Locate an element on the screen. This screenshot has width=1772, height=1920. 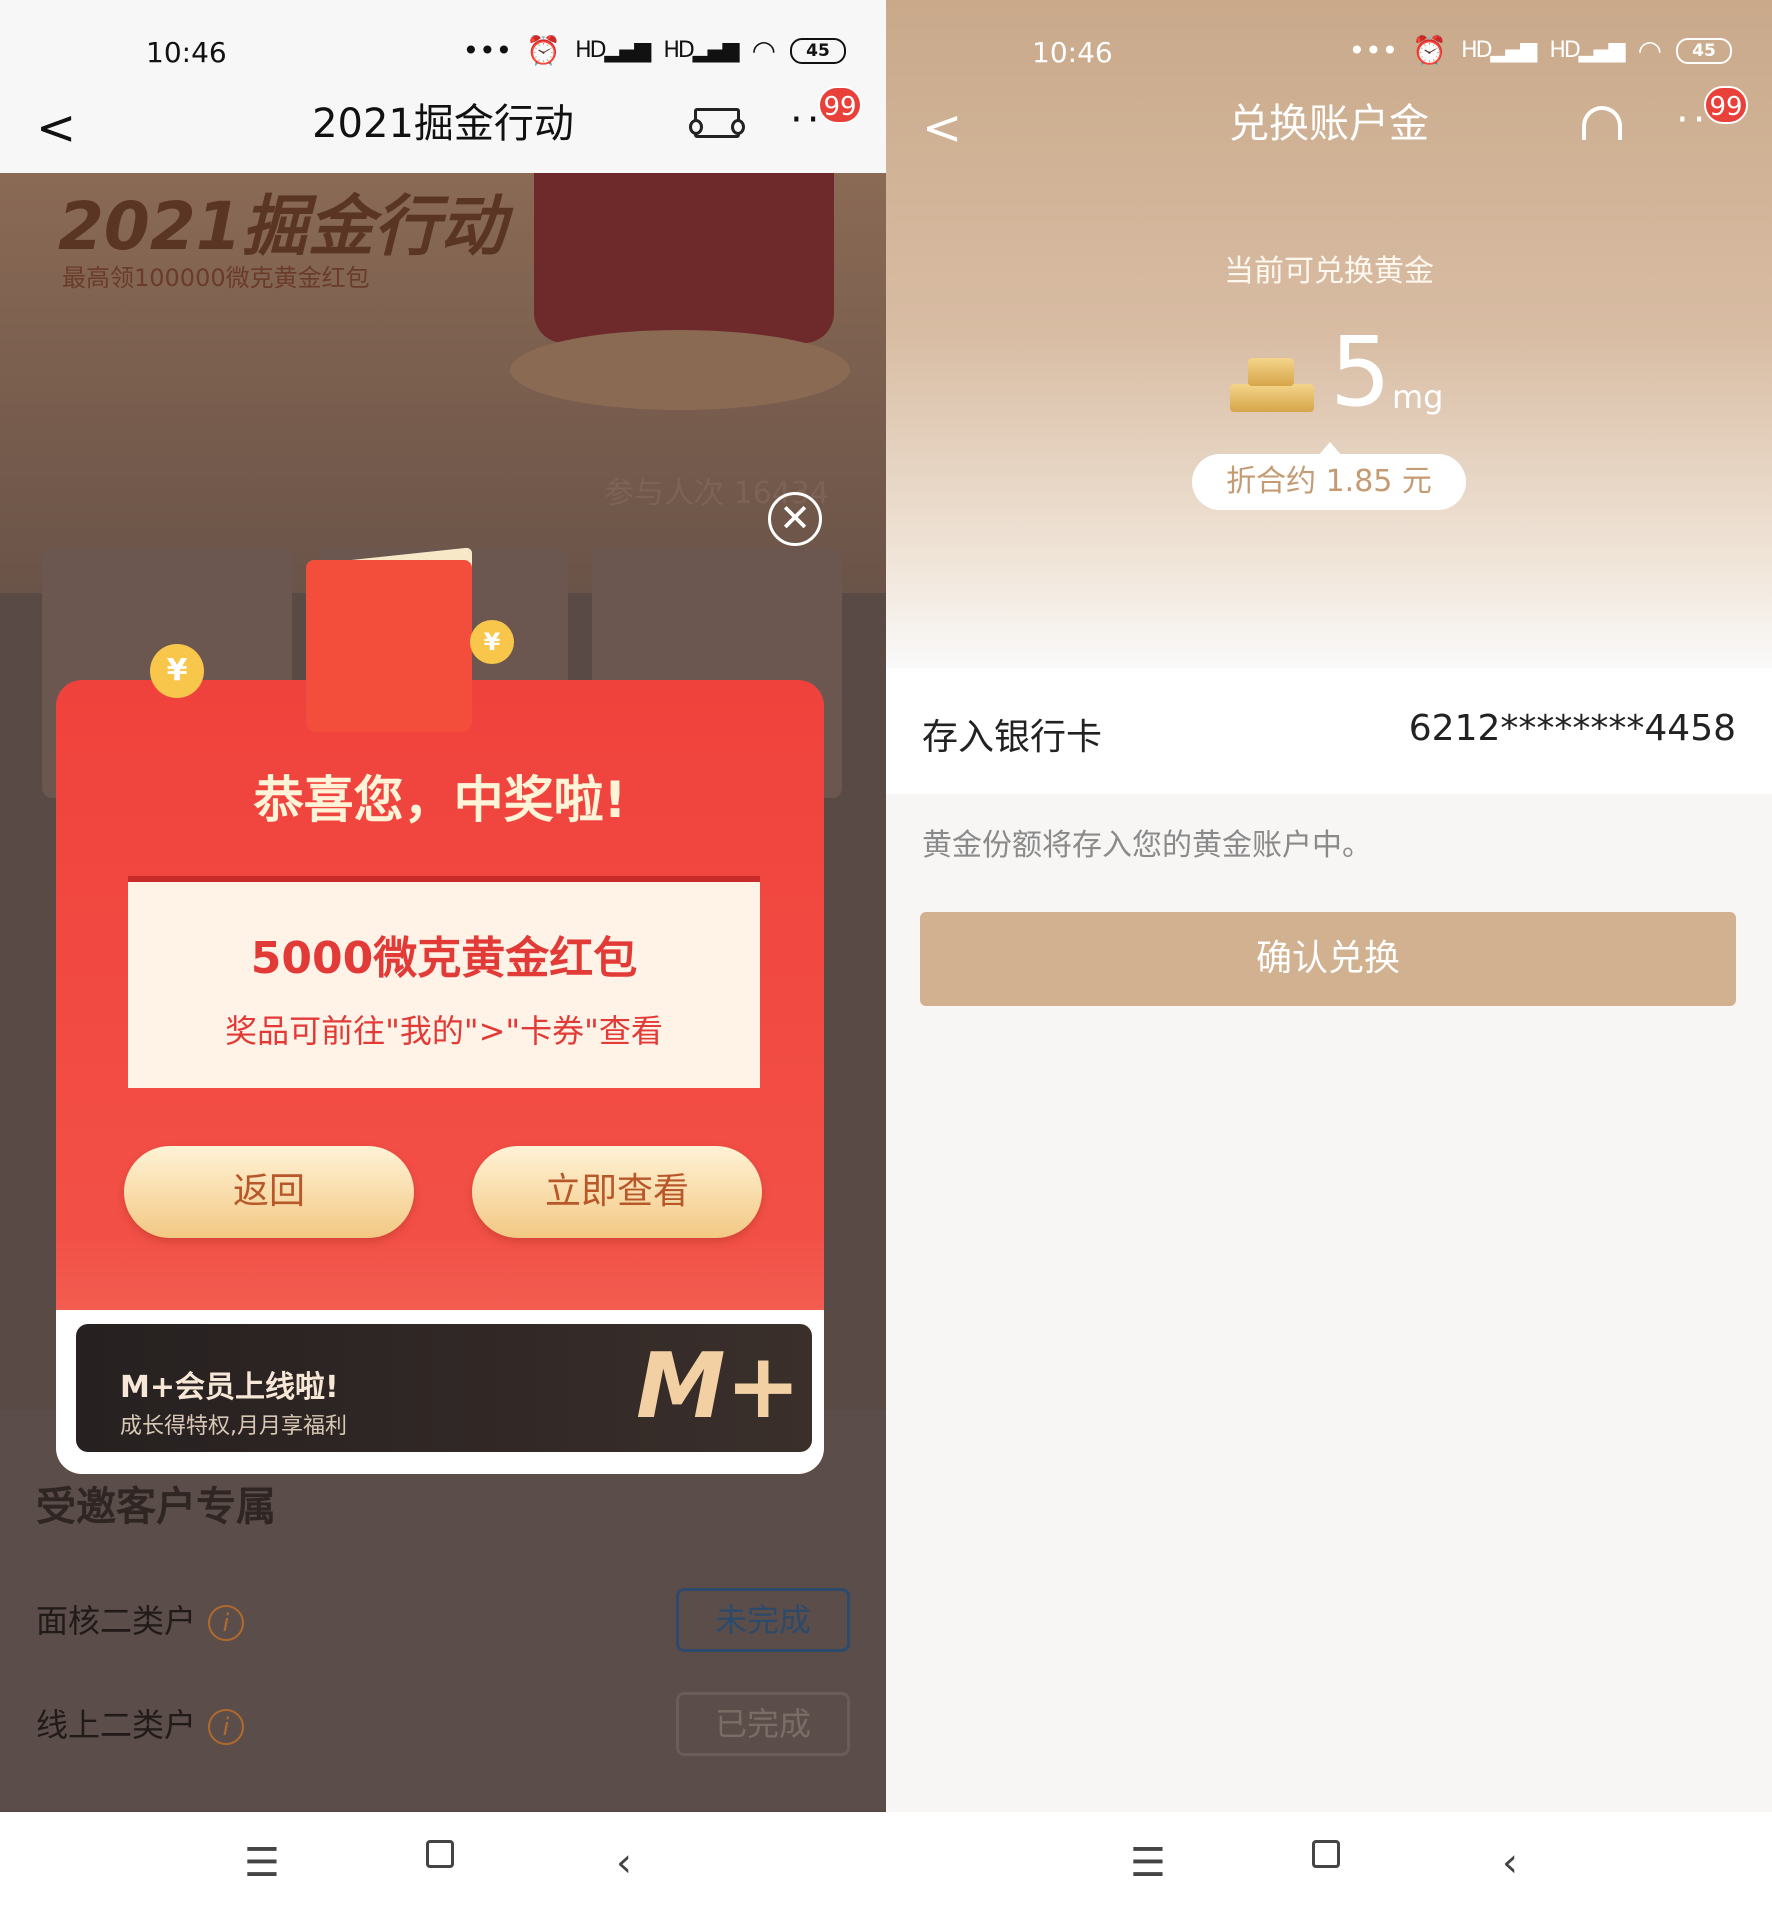
treasure-pot-image is located at coordinates (684, 258).